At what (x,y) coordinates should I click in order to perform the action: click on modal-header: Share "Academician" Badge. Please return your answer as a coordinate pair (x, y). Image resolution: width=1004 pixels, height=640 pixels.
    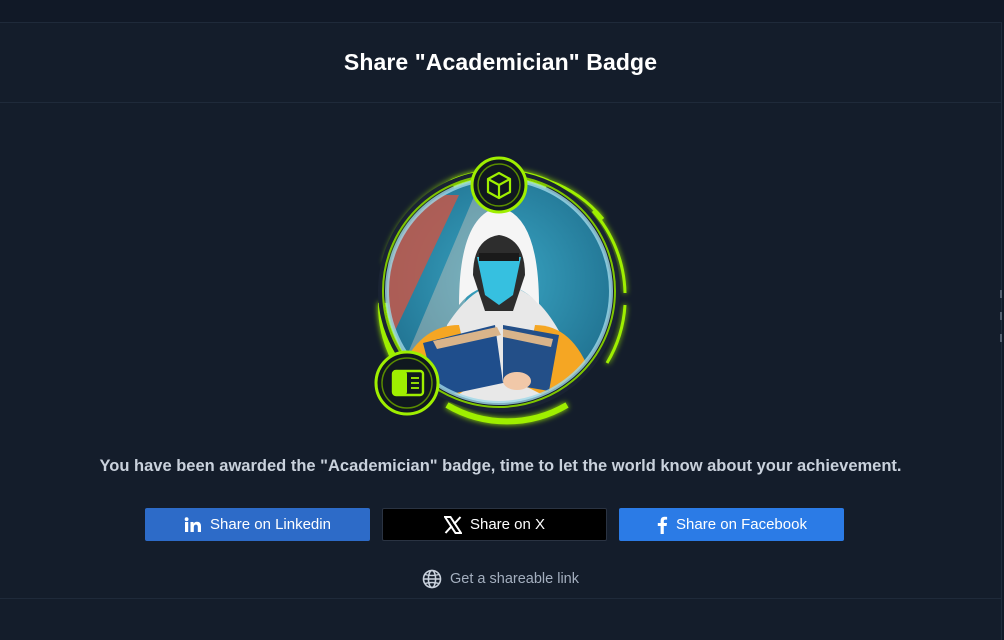
    Looking at the image, I should click on (500, 63).